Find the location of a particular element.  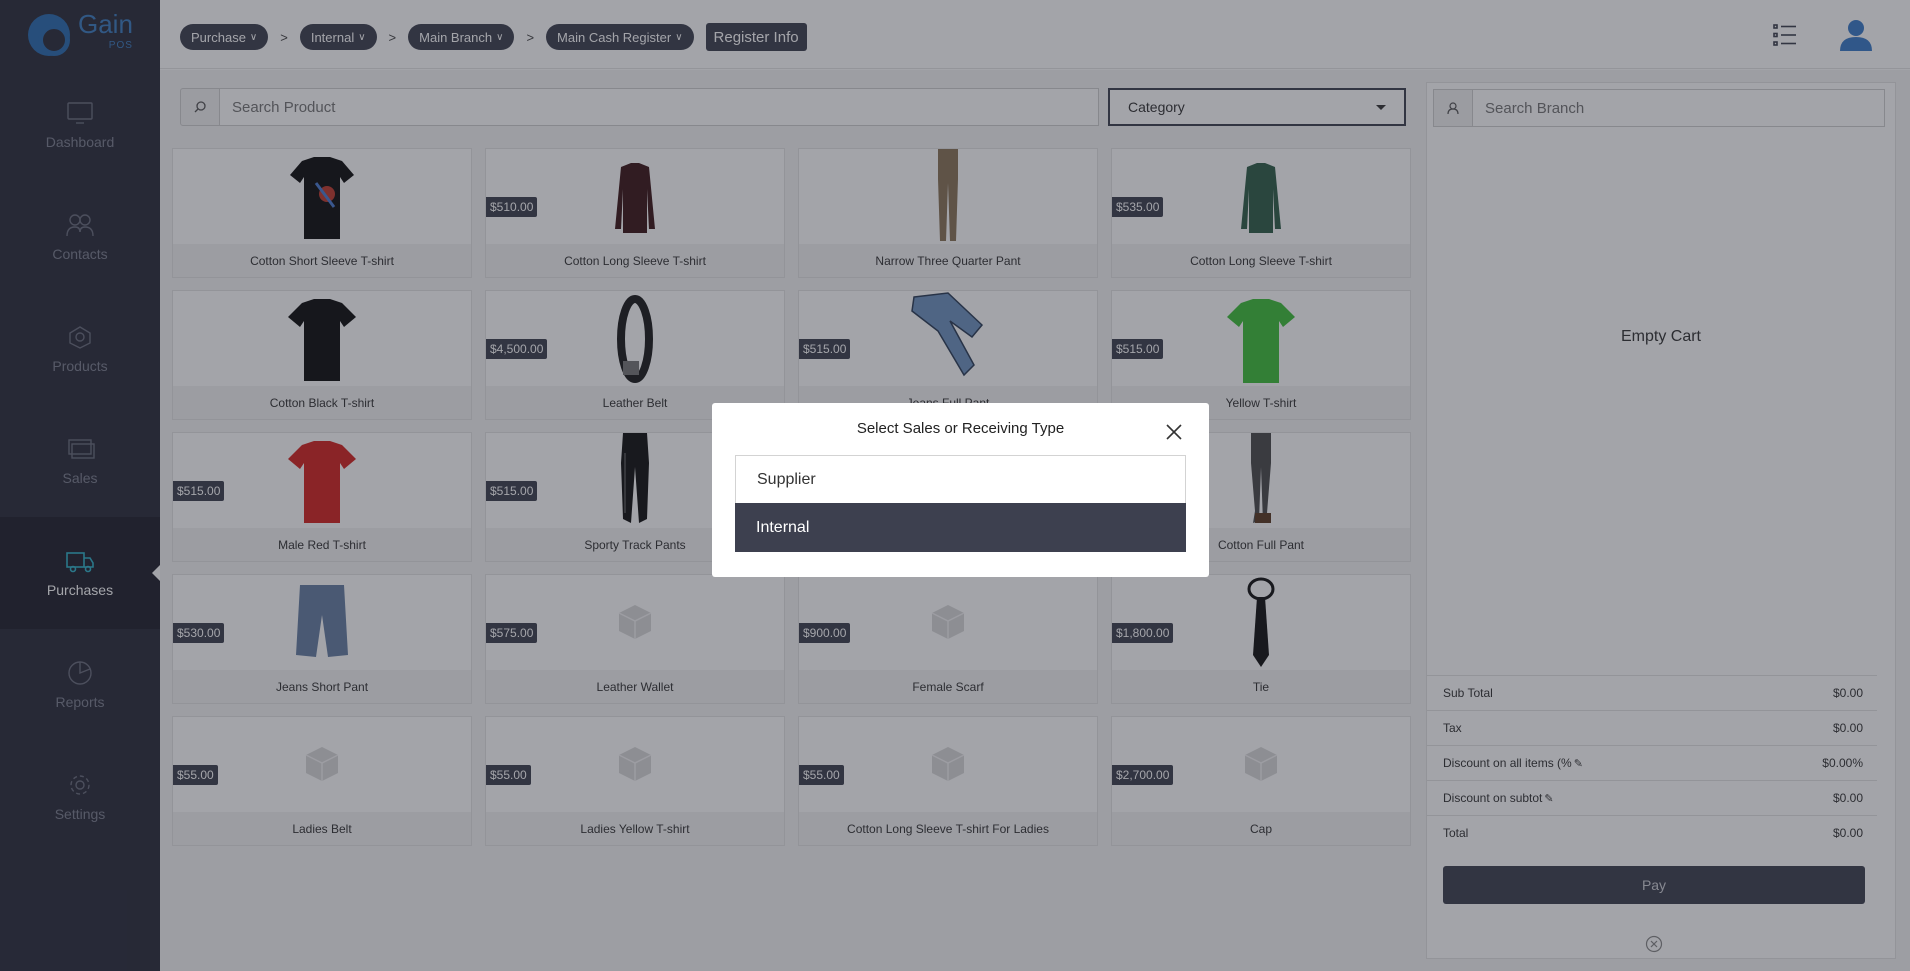

modal-title: Select Sales or Receiving Type is located at coordinates (960, 428).